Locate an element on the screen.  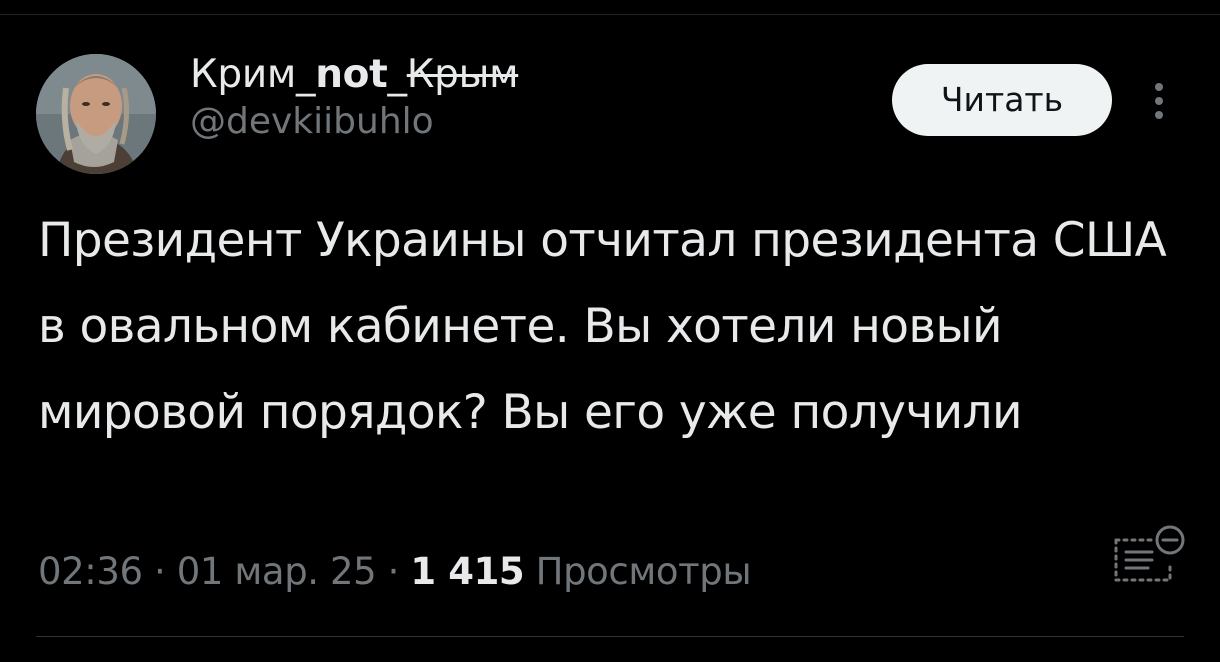
top-divider is located at coordinates (610, 14).